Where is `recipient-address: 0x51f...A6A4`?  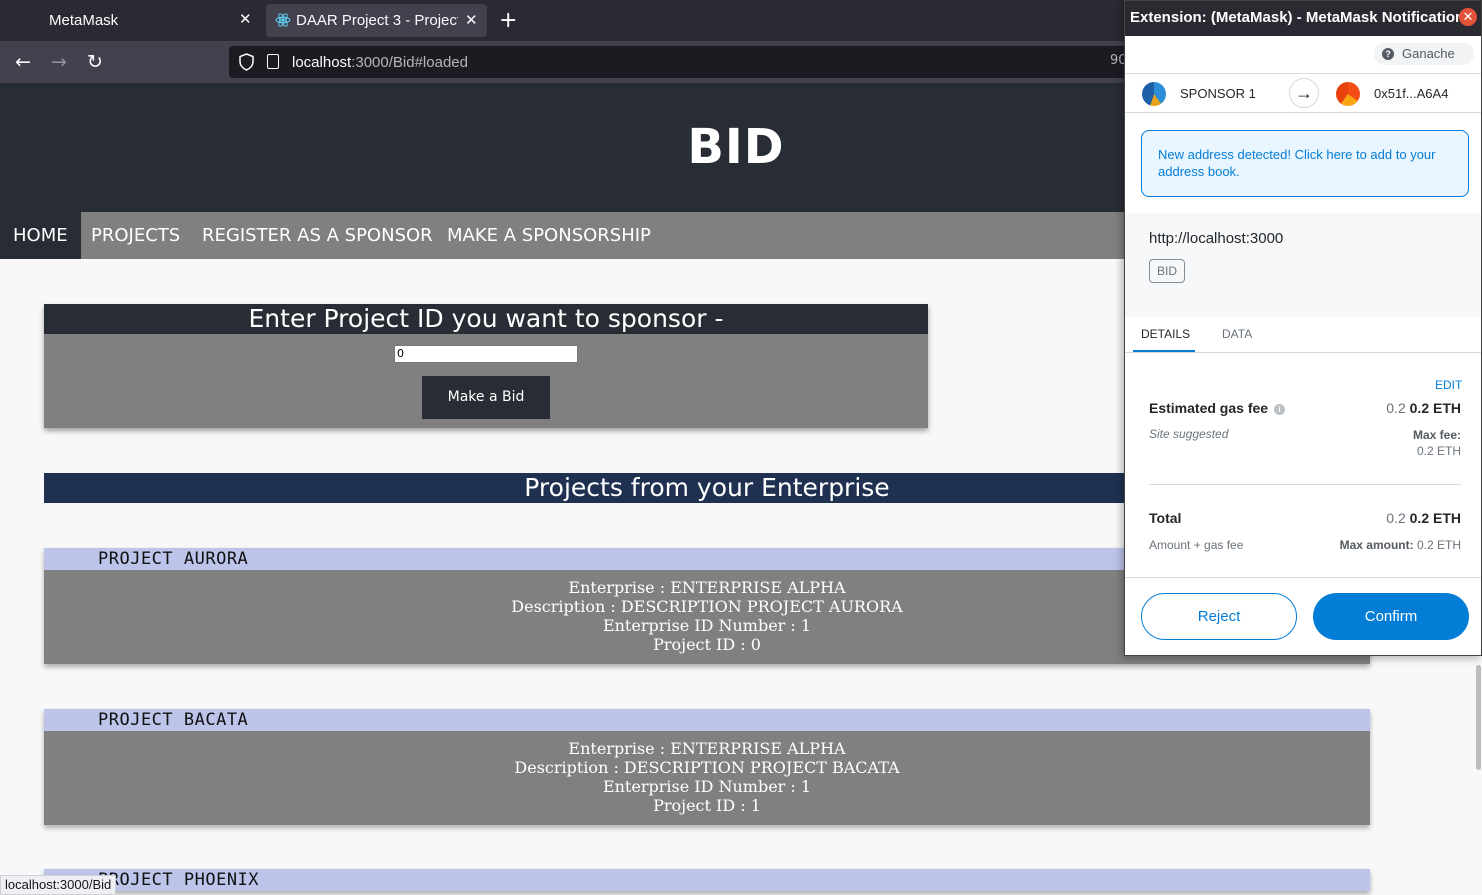
recipient-address: 0x51f...A6A4 is located at coordinates (1411, 93).